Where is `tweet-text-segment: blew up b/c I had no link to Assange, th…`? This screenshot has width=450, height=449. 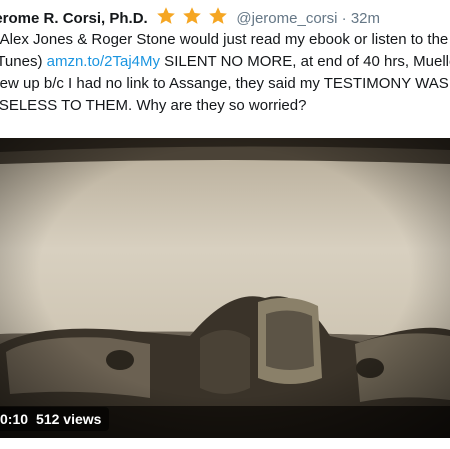
tweet-text-segment: blew up b/c I had no link to Assange, th… is located at coordinates (224, 83).